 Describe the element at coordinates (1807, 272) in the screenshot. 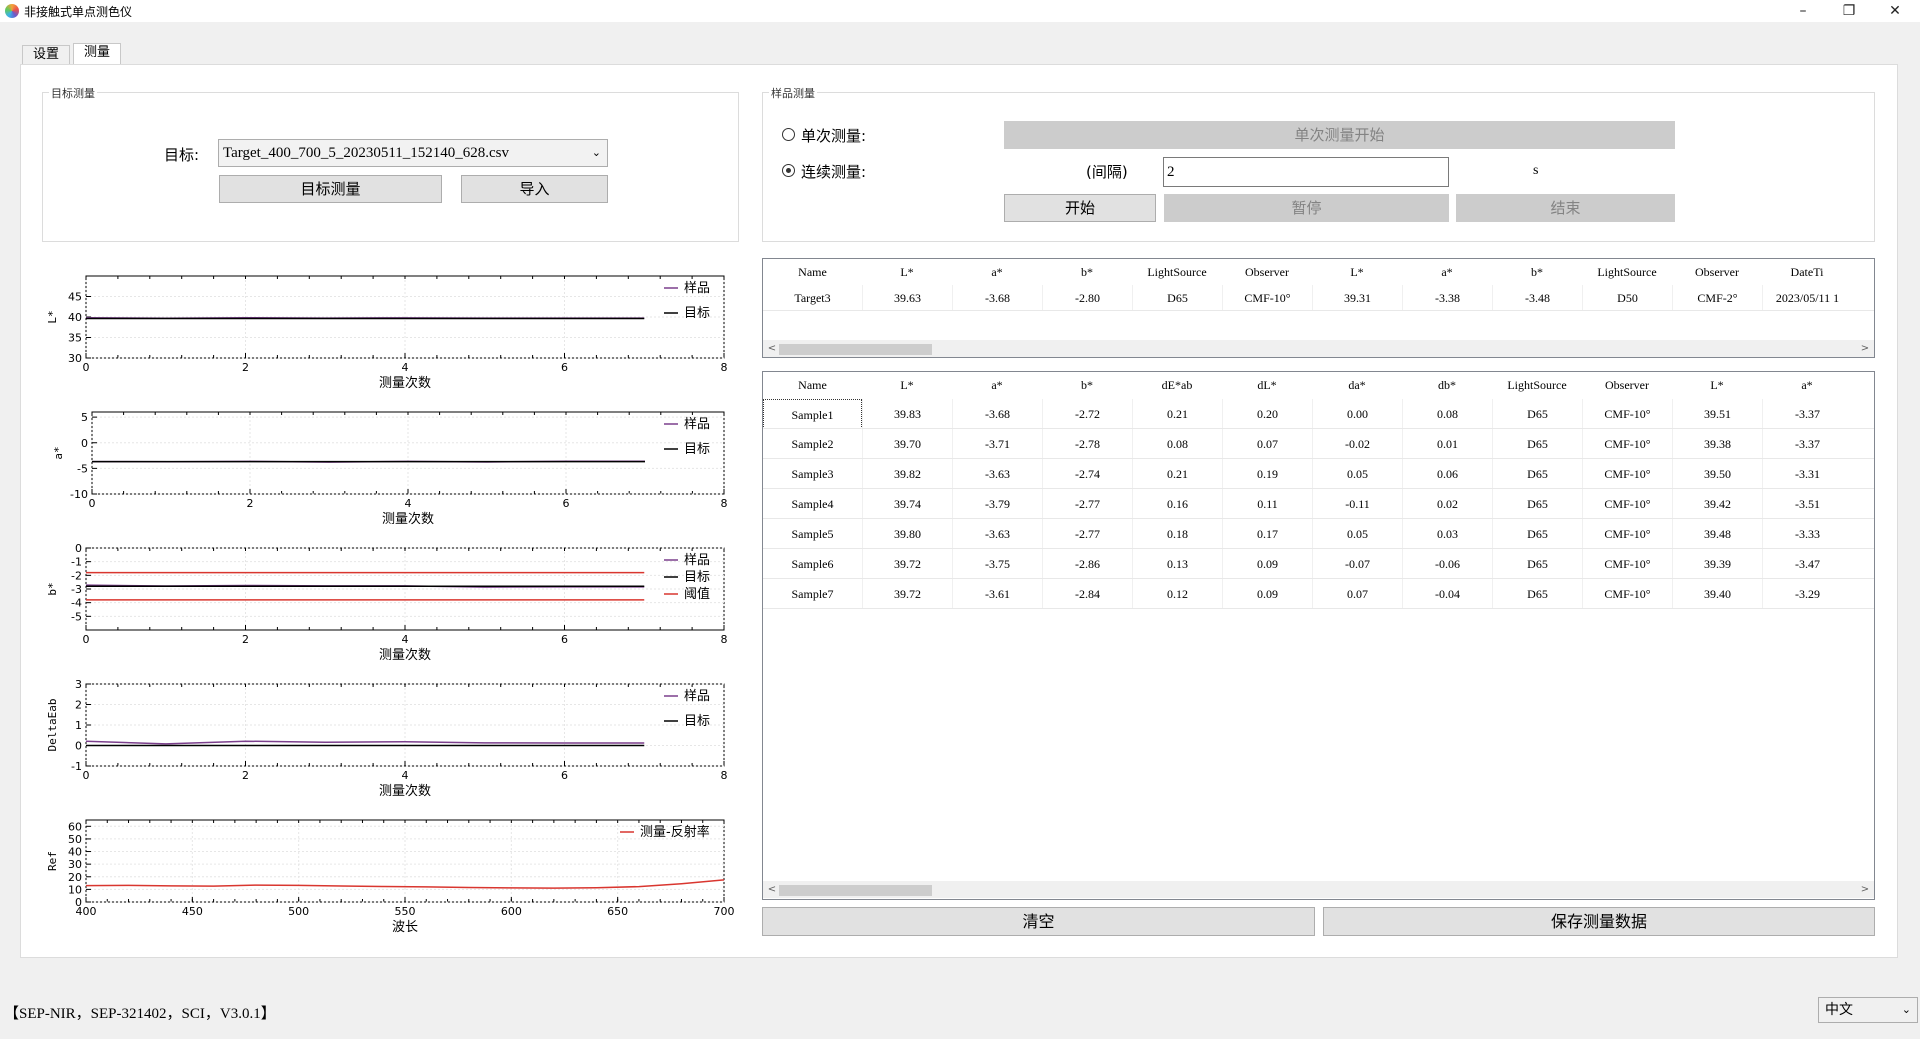

I see `column-header: DateTi` at that location.